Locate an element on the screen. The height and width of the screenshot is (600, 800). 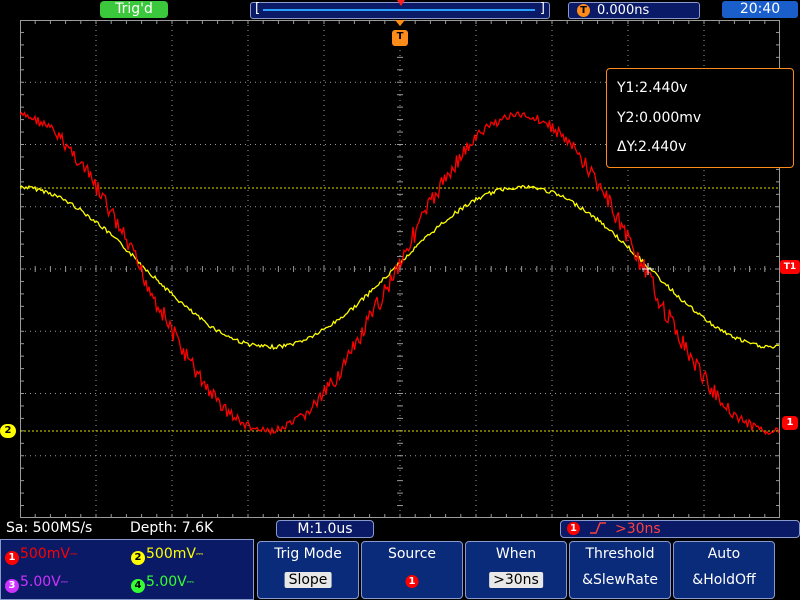
ch1-setting: 1 500mV⎓ is located at coordinates (41, 555).